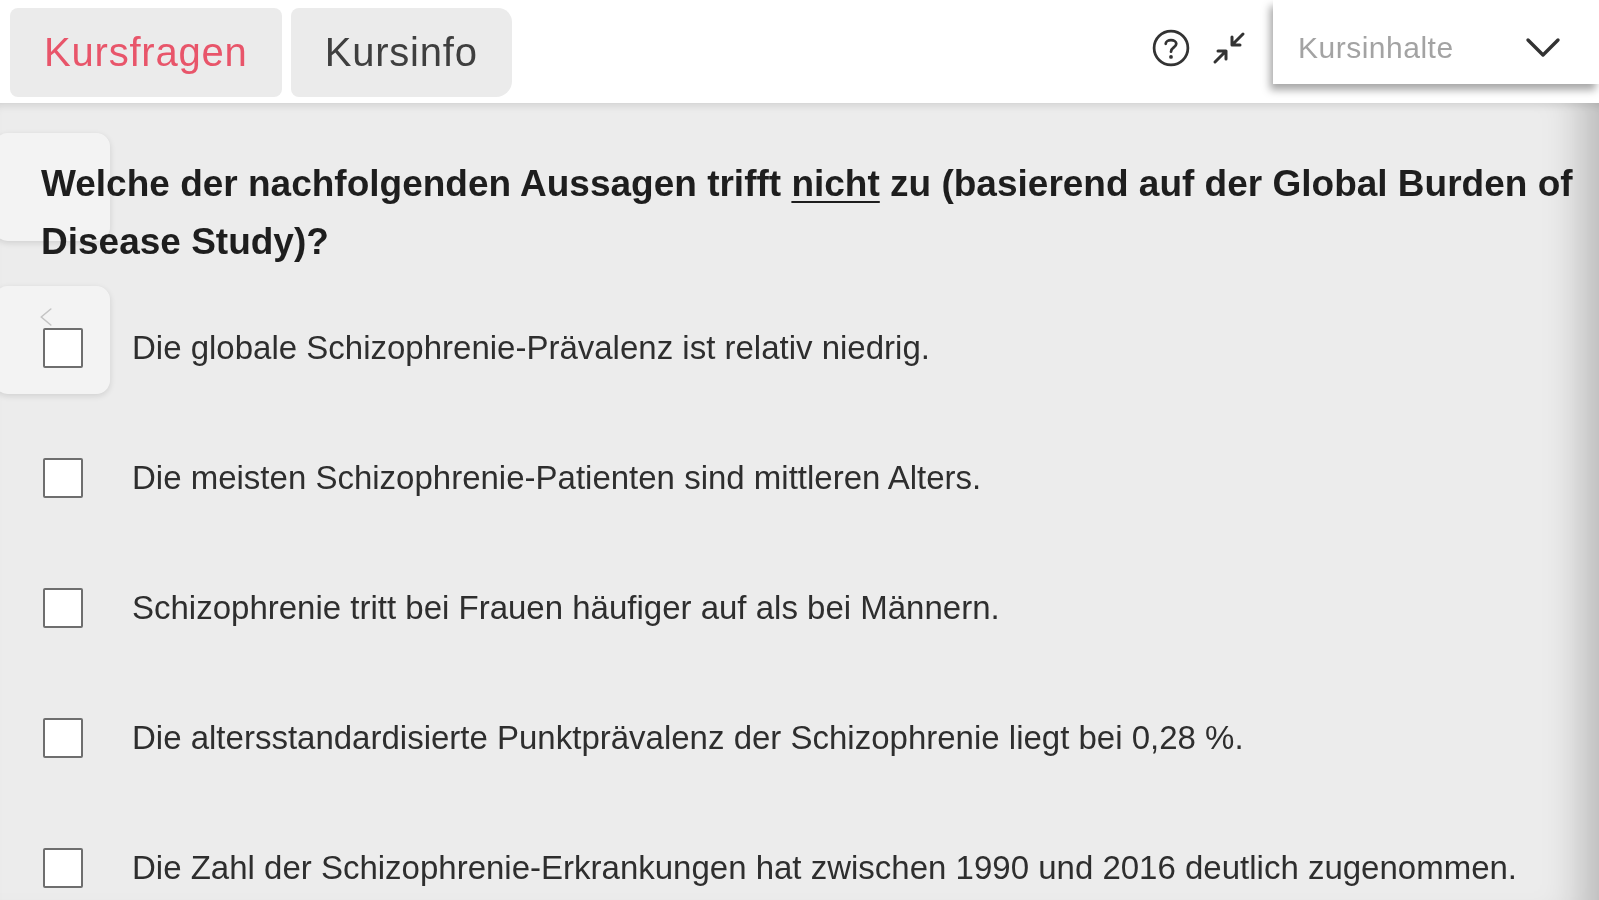 The image size is (1599, 900). Describe the element at coordinates (1436, 42) in the screenshot. I see `course-contents-dropdown: Kursinhalte` at that location.